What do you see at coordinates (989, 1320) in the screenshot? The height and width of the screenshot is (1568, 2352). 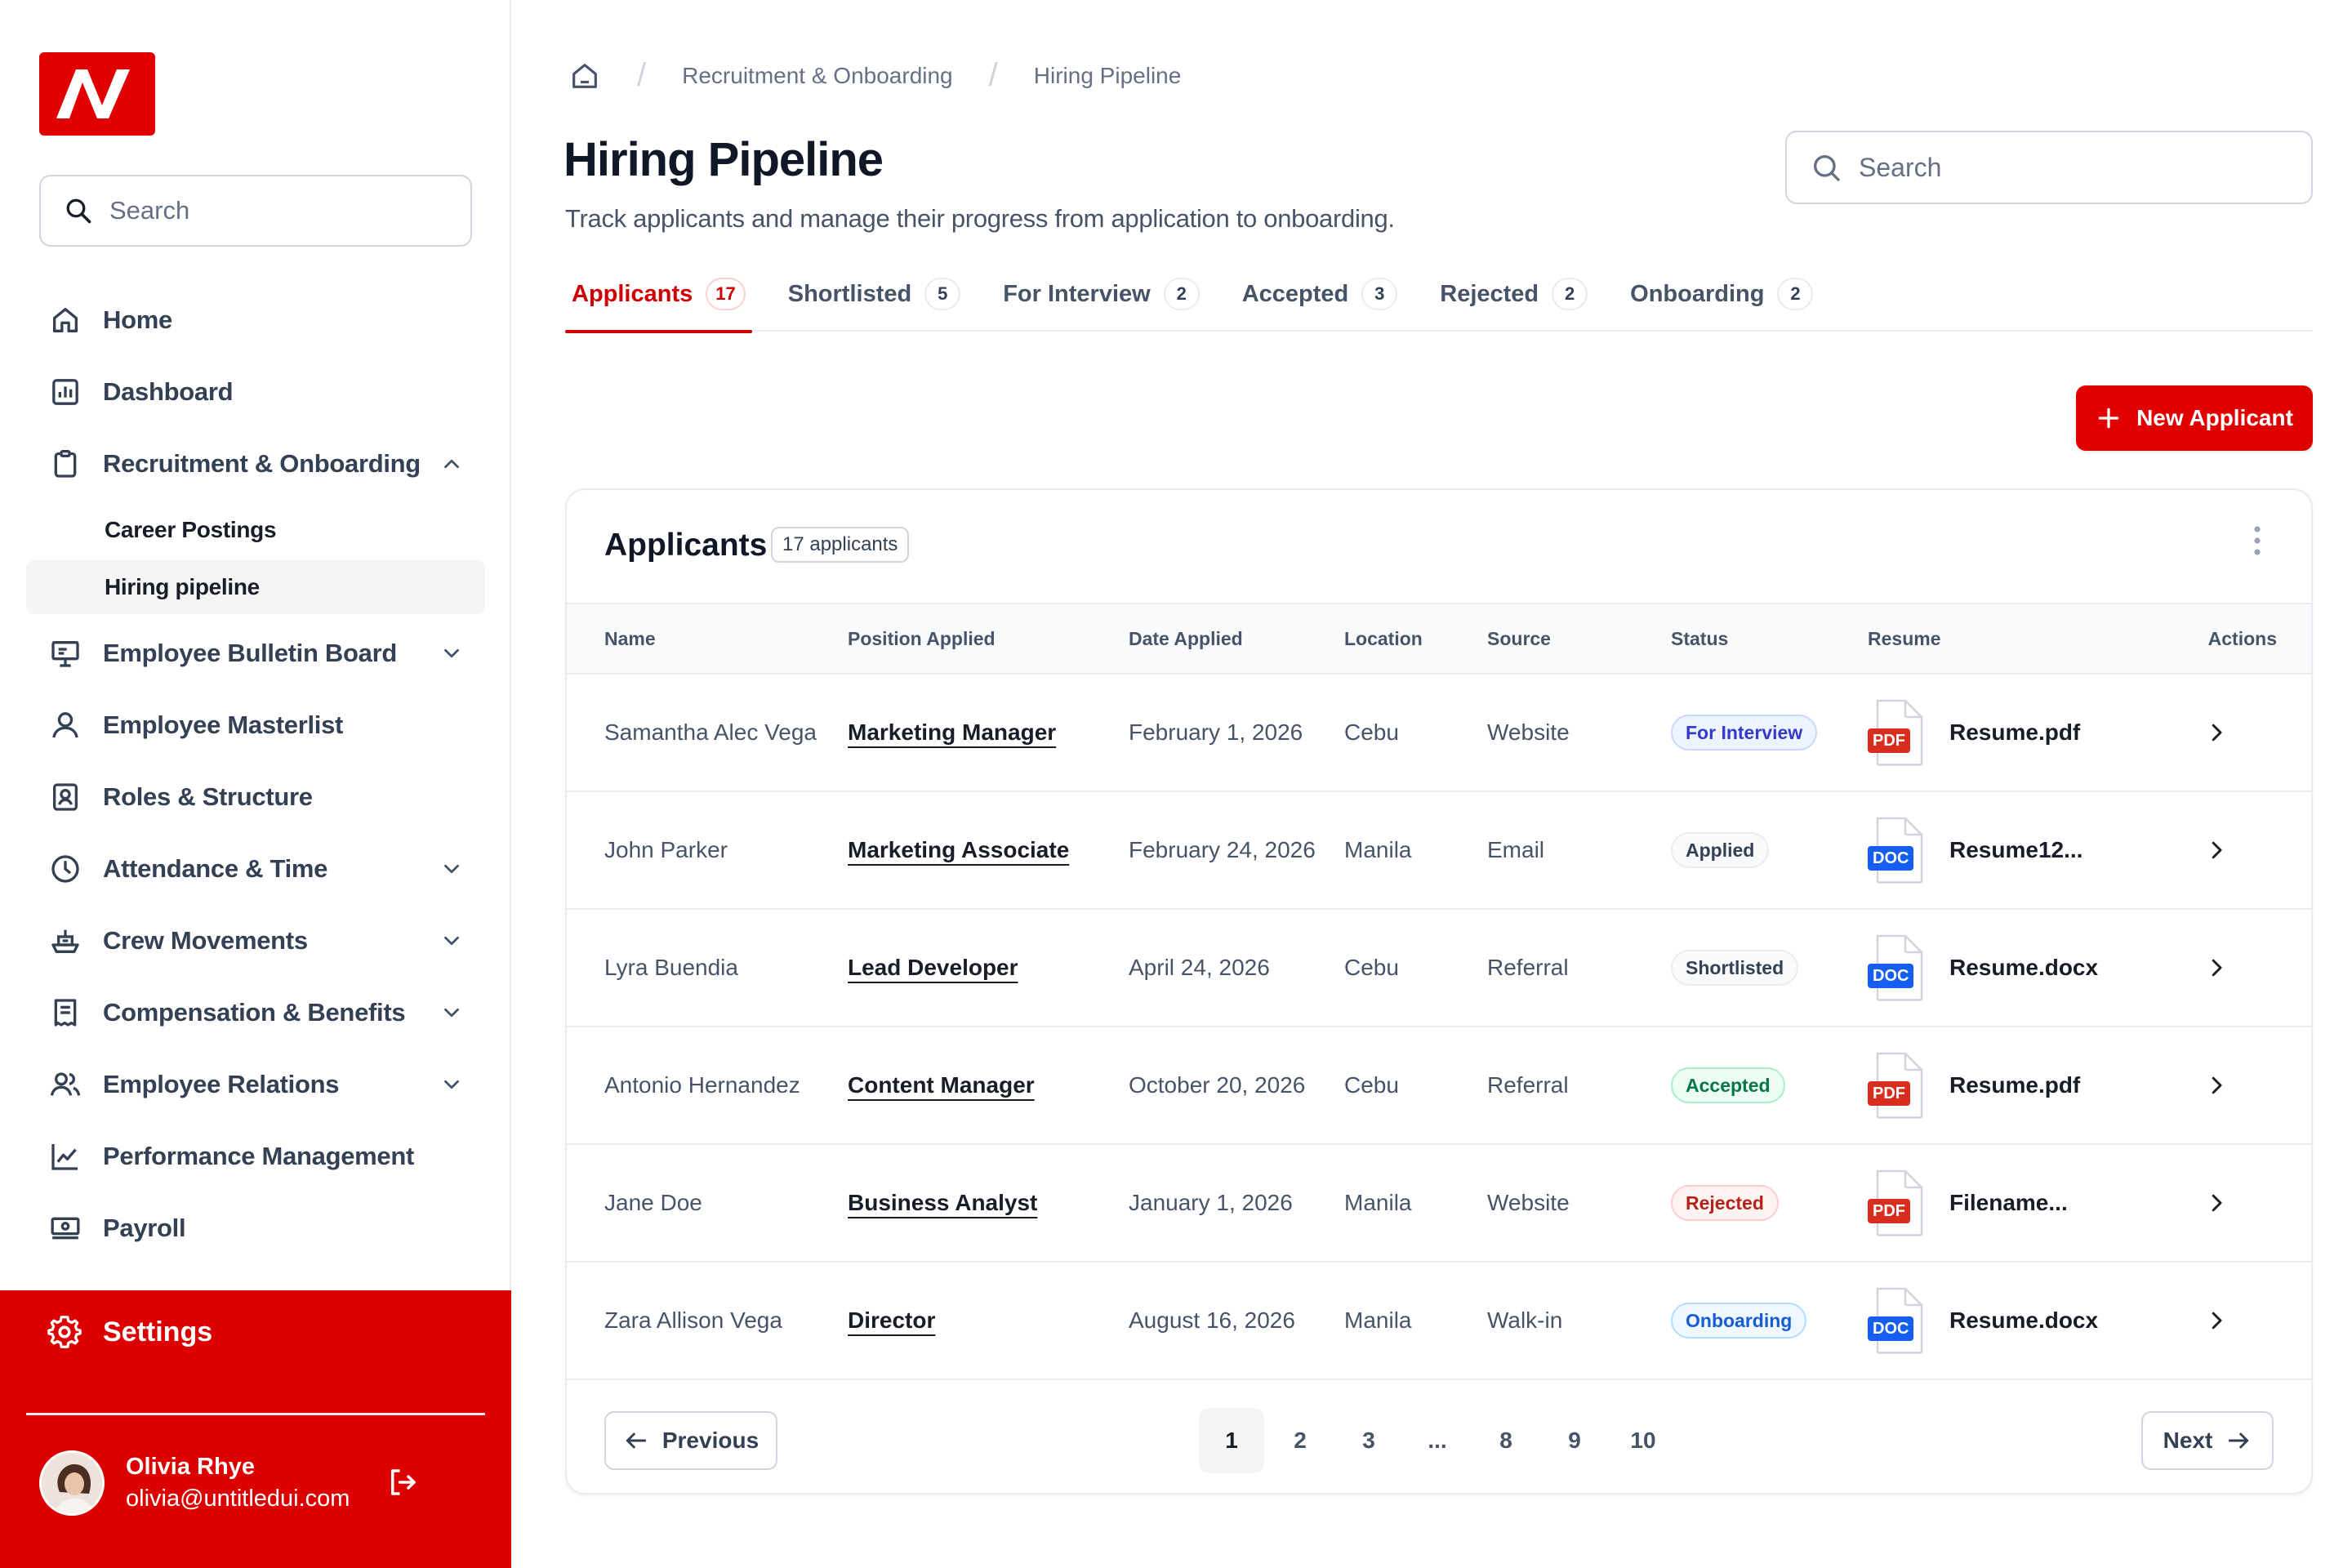 I see `position-cell: Director` at bounding box center [989, 1320].